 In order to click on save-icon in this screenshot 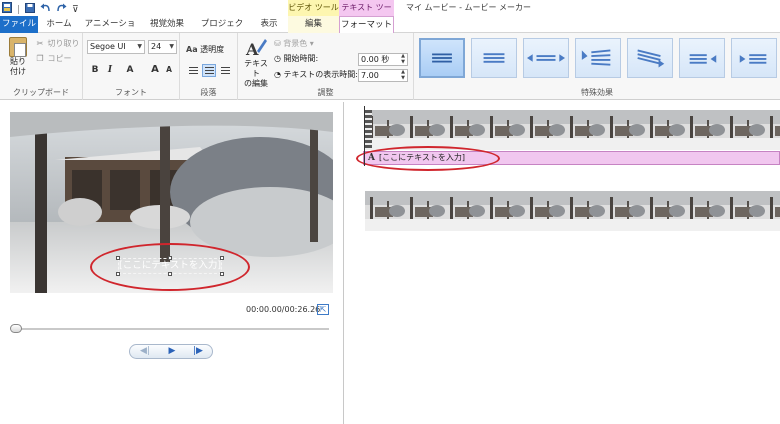, I will do `click(30, 9)`.